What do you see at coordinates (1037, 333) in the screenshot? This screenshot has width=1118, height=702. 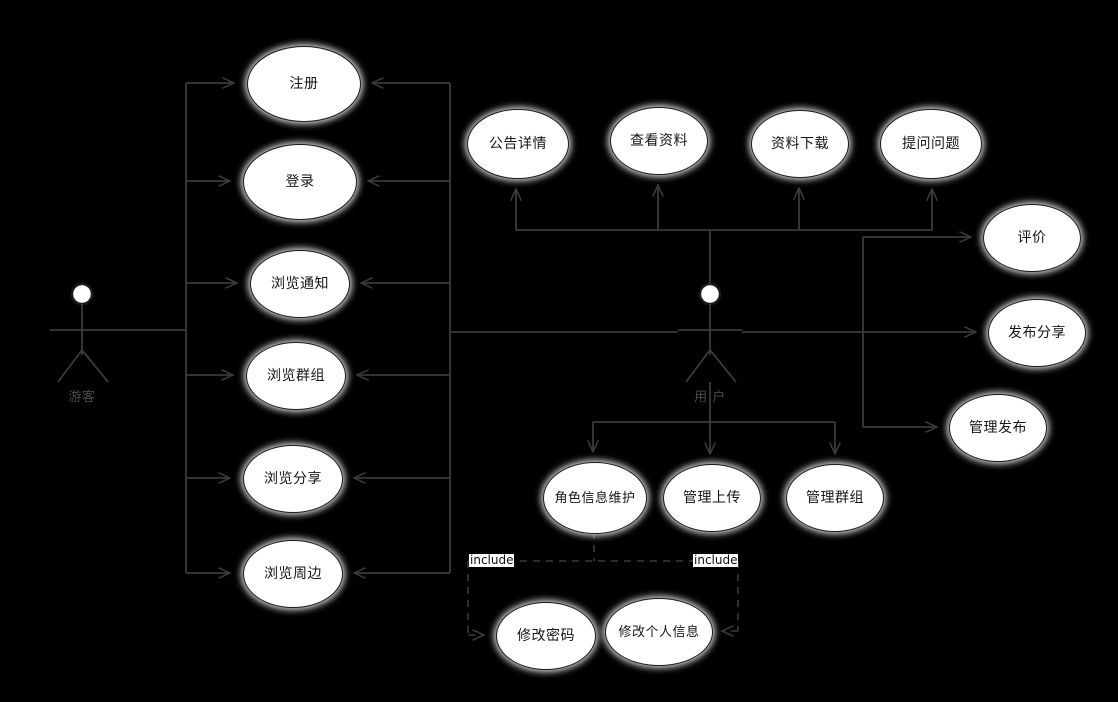 I see `use-case-publish-share: 发布分享` at bounding box center [1037, 333].